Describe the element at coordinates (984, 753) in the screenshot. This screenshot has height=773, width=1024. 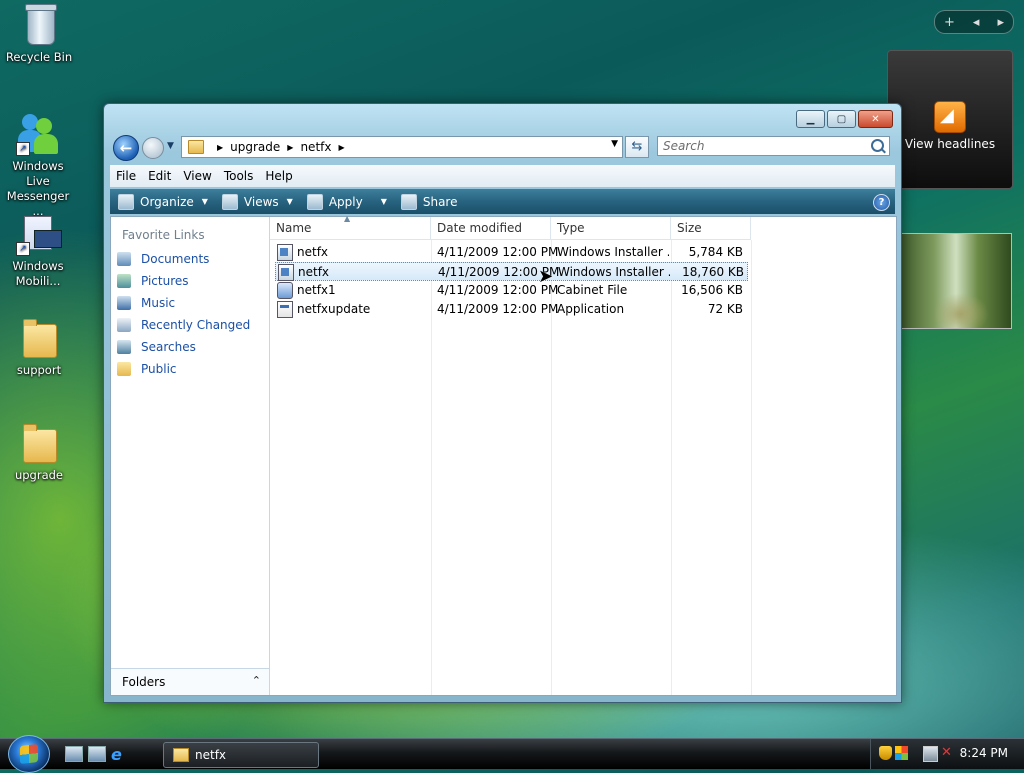
I see `clock: 8:24 PM` at that location.